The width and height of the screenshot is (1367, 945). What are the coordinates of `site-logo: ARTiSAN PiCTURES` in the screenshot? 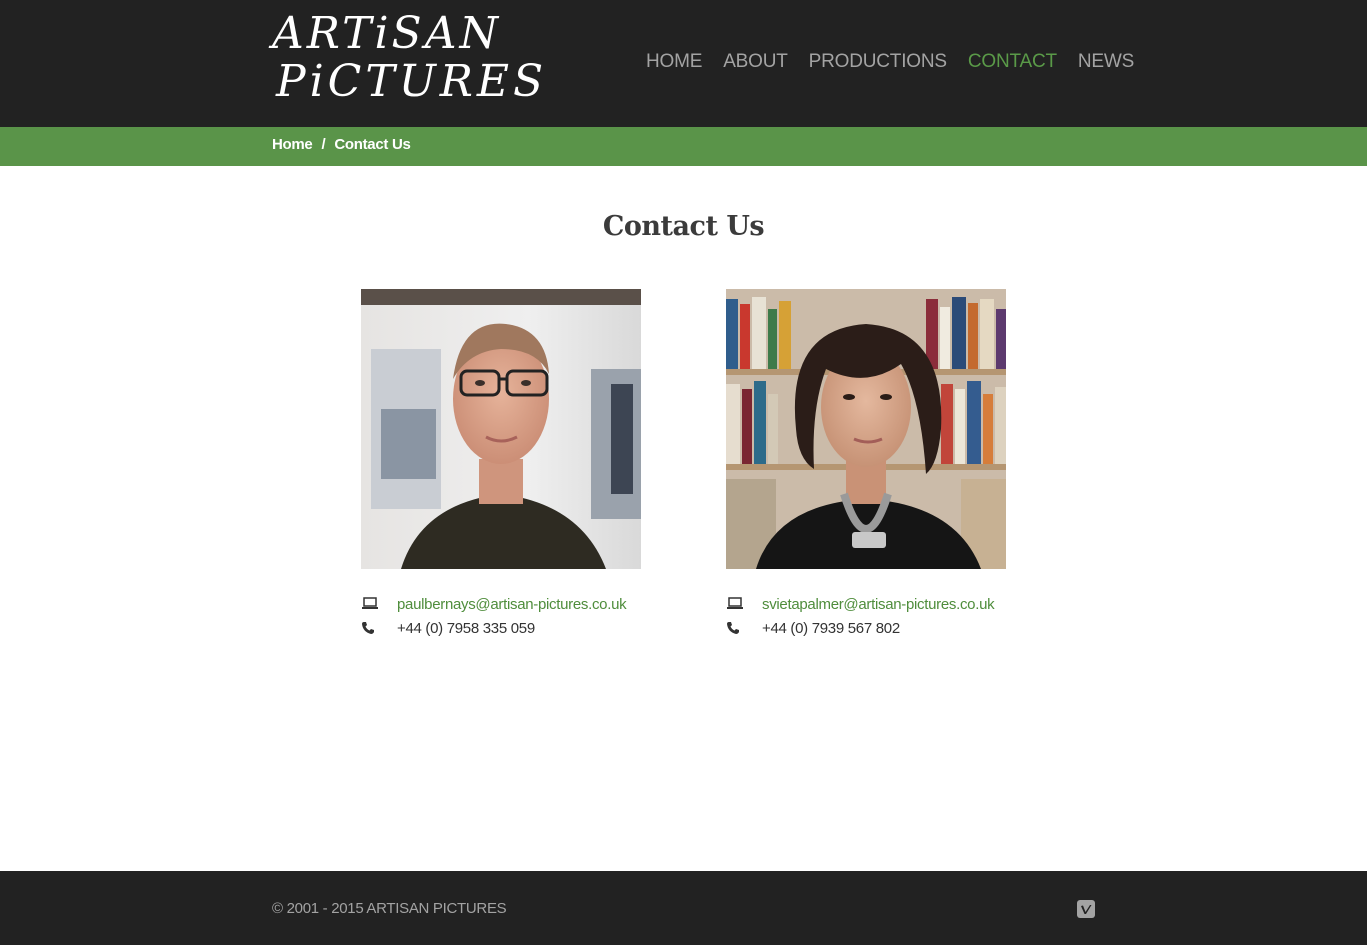 It's located at (410, 61).